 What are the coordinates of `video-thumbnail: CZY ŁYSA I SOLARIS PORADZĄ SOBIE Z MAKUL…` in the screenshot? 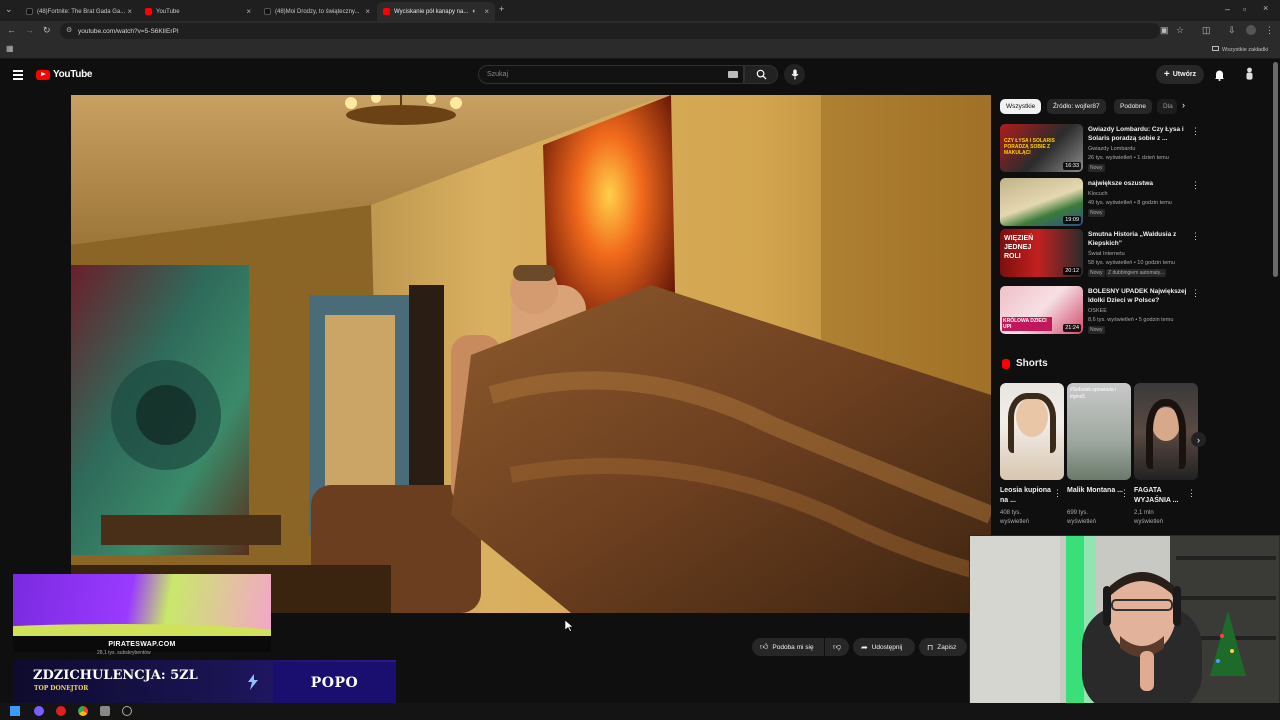 It's located at (1041, 148).